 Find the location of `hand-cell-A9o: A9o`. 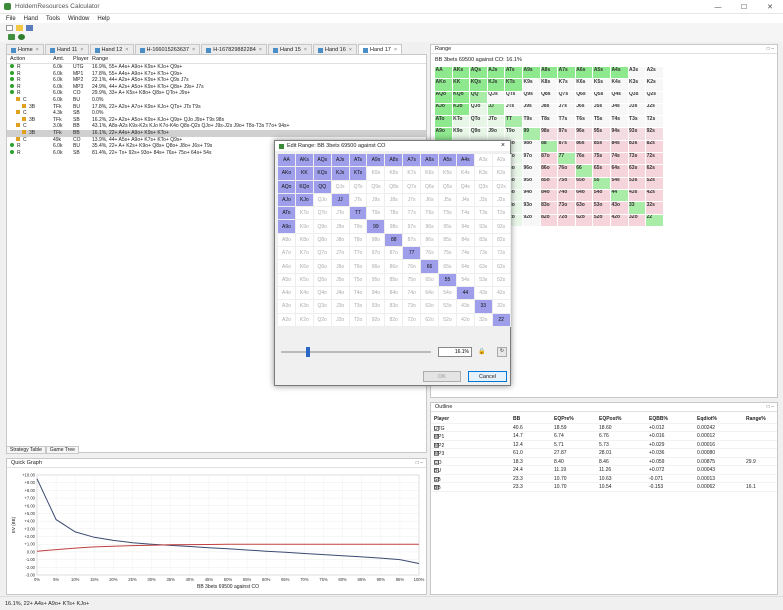

hand-cell-A9o: A9o is located at coordinates (287, 227).